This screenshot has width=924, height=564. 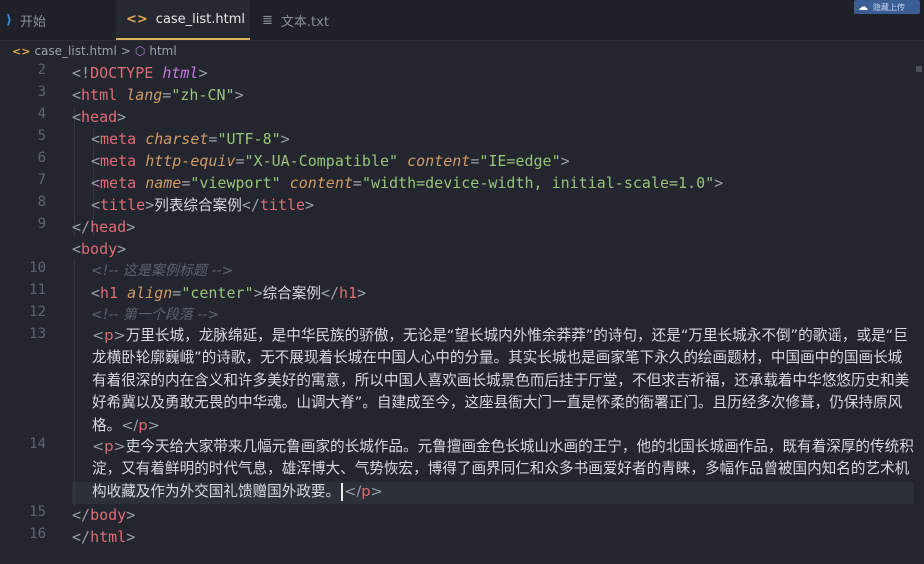 I want to click on text-file-icon: ≣, so click(x=267, y=20).